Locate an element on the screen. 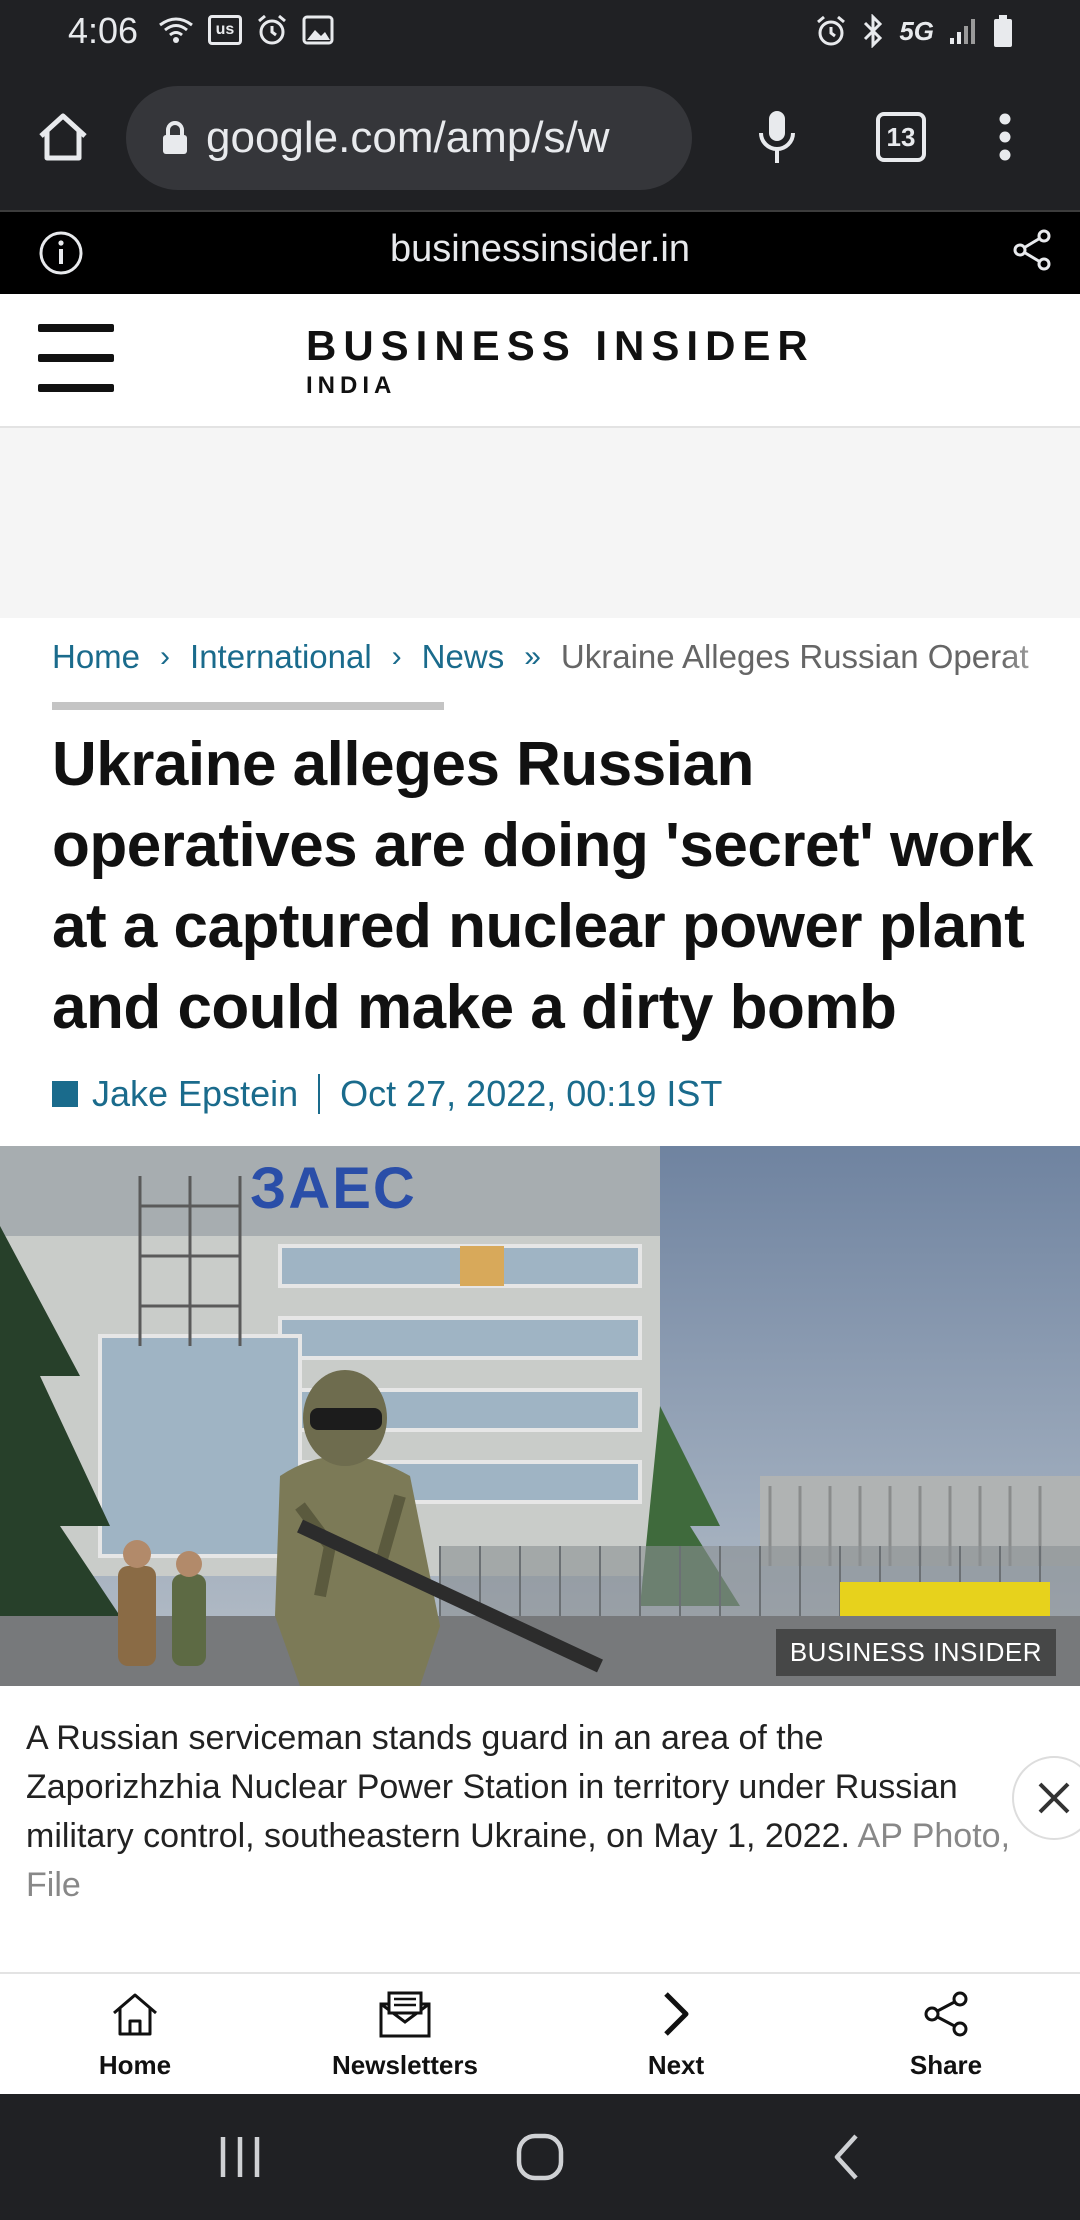  byline-divider is located at coordinates (319, 1094).